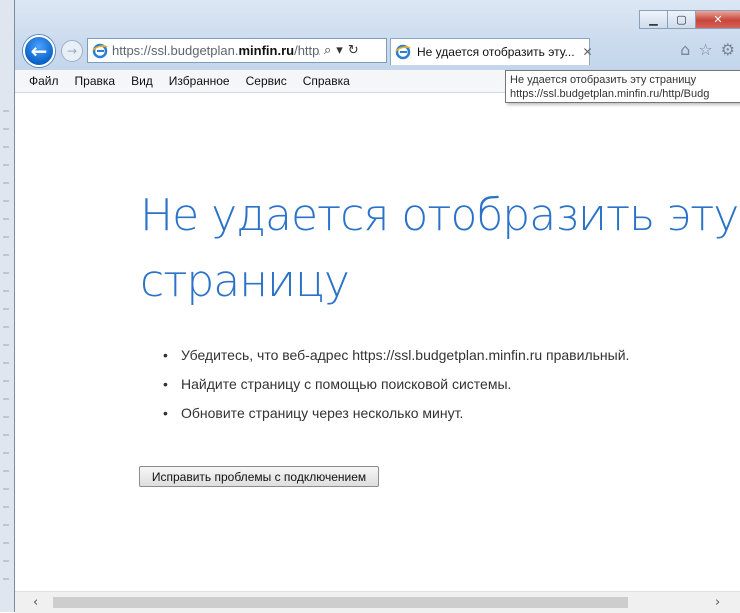 This screenshot has height=613, width=740. What do you see at coordinates (340, 602) in the screenshot?
I see `scroll-thumb` at bounding box center [340, 602].